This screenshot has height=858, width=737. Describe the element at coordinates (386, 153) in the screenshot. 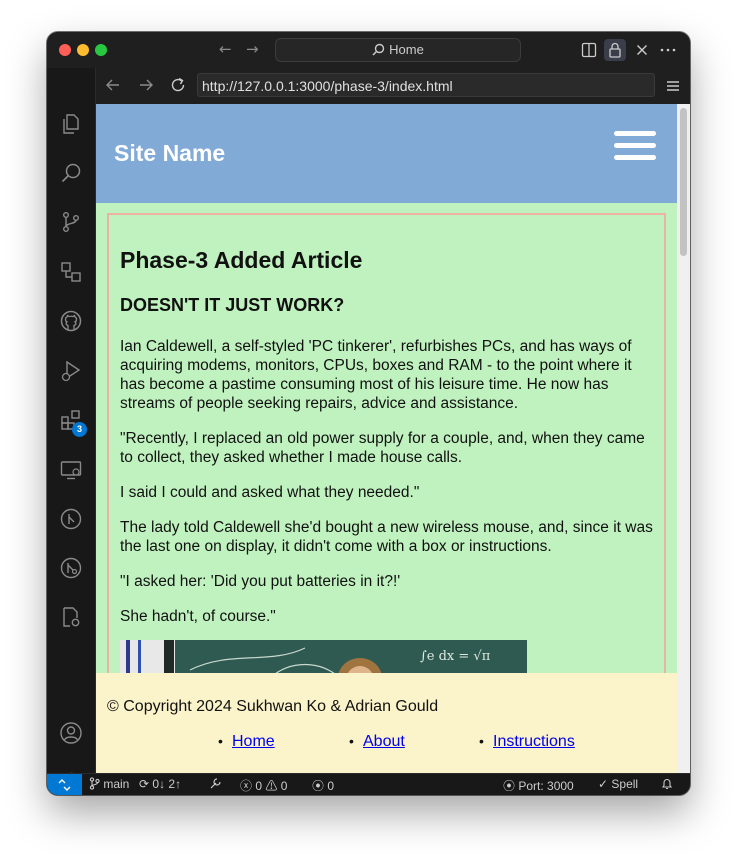

I see `site-header: Site Name` at that location.